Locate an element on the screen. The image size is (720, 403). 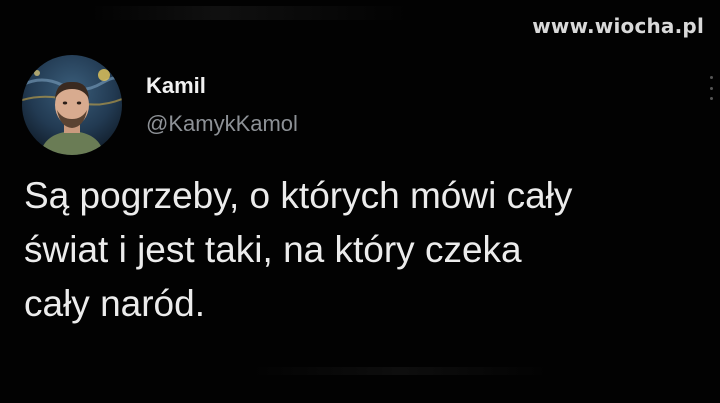
author-names: Kamil @KamykKamol is located at coordinates (222, 105).